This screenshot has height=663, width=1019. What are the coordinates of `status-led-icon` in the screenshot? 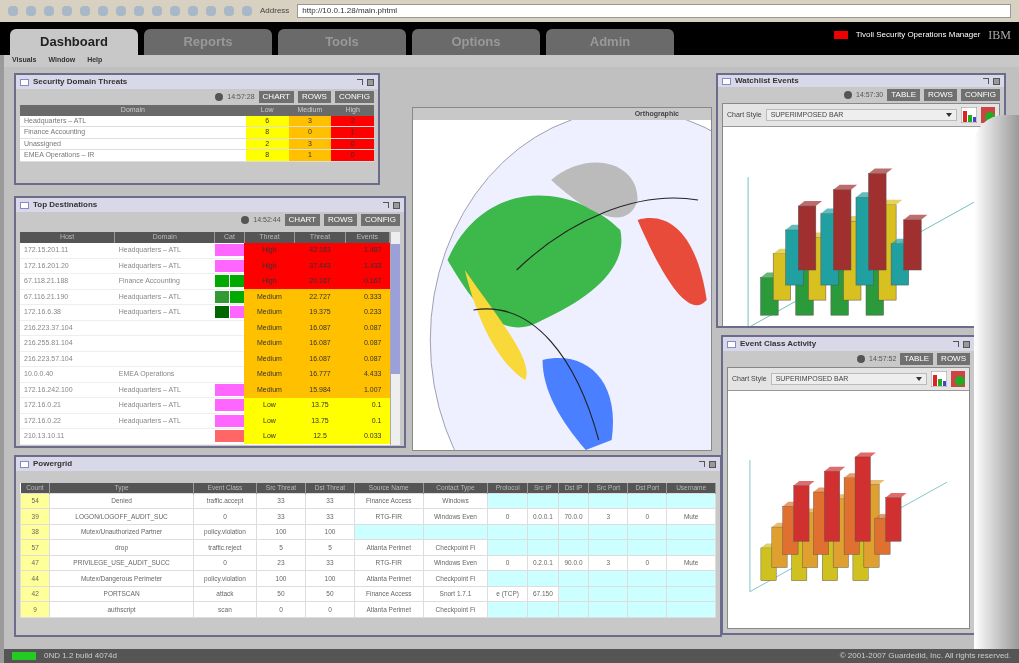 It's located at (24, 656).